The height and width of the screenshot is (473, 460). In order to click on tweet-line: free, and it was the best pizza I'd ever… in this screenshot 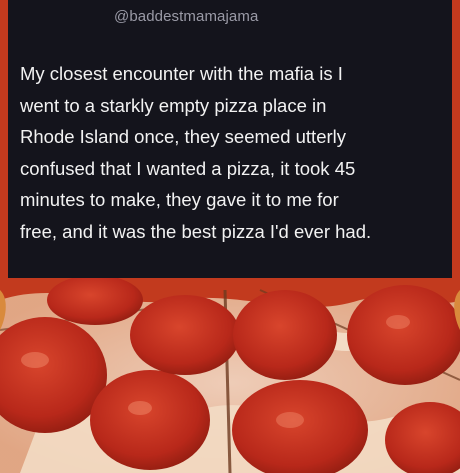, I will do `click(196, 231)`.